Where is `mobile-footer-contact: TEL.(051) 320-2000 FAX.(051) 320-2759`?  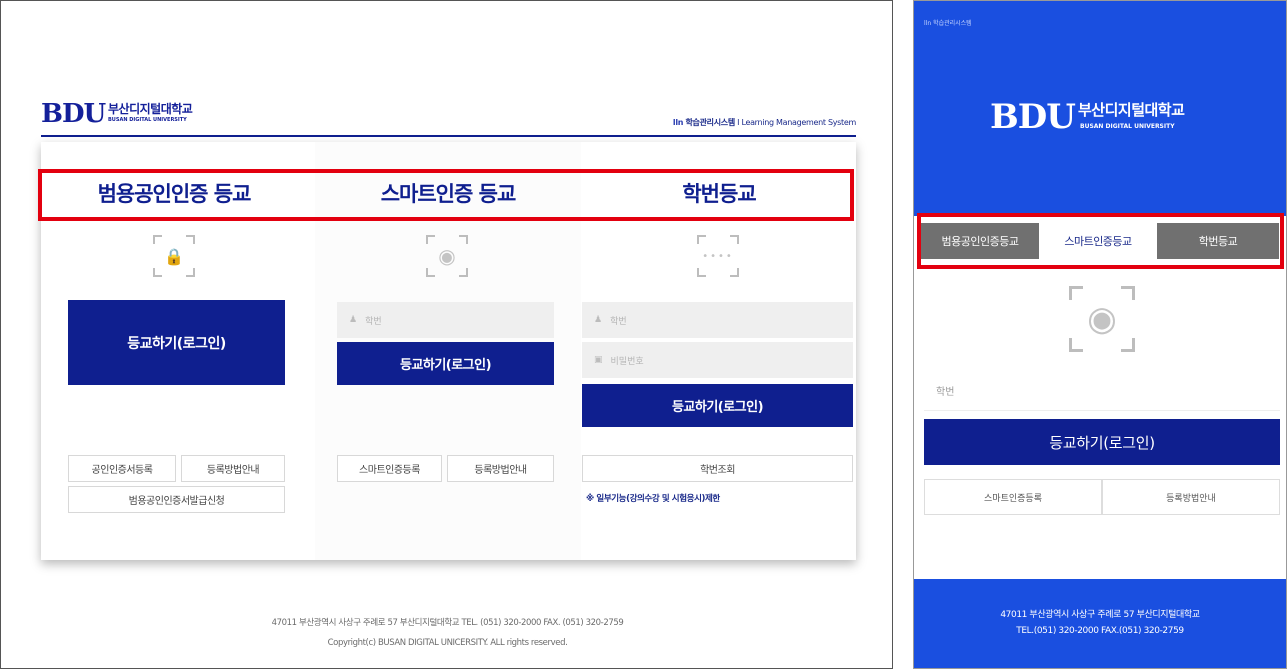 mobile-footer-contact: TEL.(051) 320-2000 FAX.(051) 320-2759 is located at coordinates (1100, 631).